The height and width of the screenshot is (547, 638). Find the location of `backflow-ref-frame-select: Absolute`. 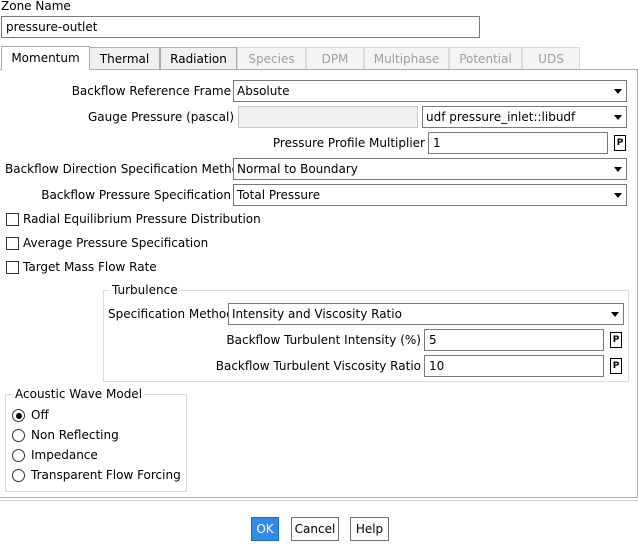

backflow-ref-frame-select: Absolute is located at coordinates (430, 91).